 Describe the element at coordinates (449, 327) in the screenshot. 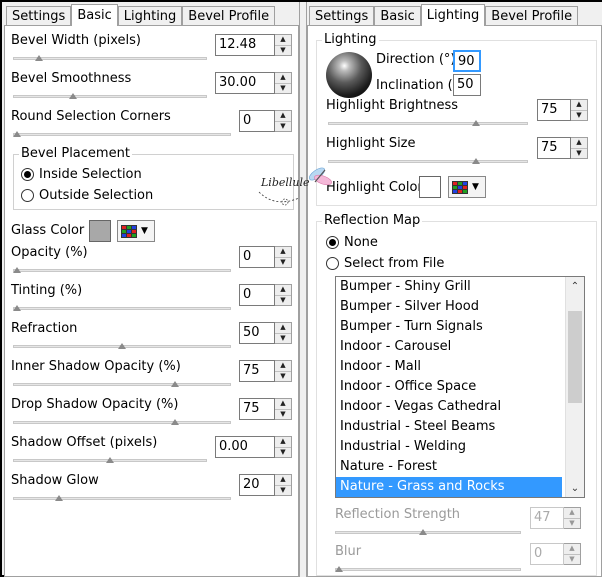

I see `list-item: Bumper - Turn Signals` at that location.